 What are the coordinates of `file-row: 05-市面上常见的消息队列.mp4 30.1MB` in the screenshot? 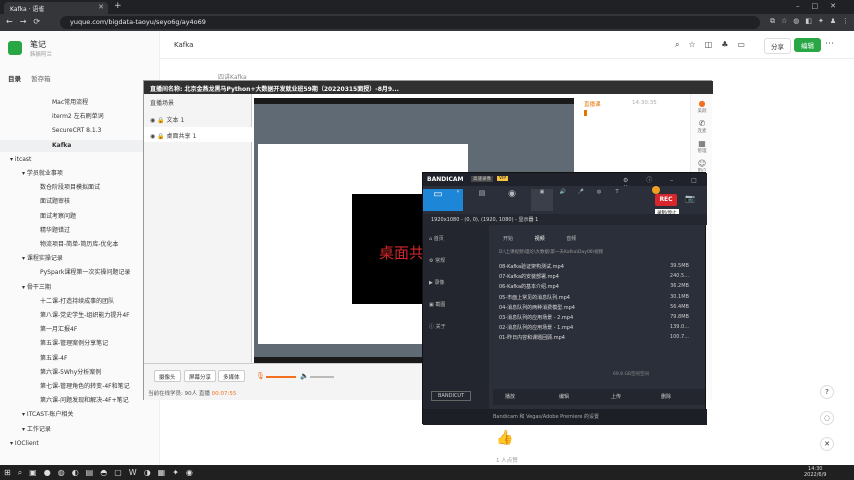 It's located at (597, 299).